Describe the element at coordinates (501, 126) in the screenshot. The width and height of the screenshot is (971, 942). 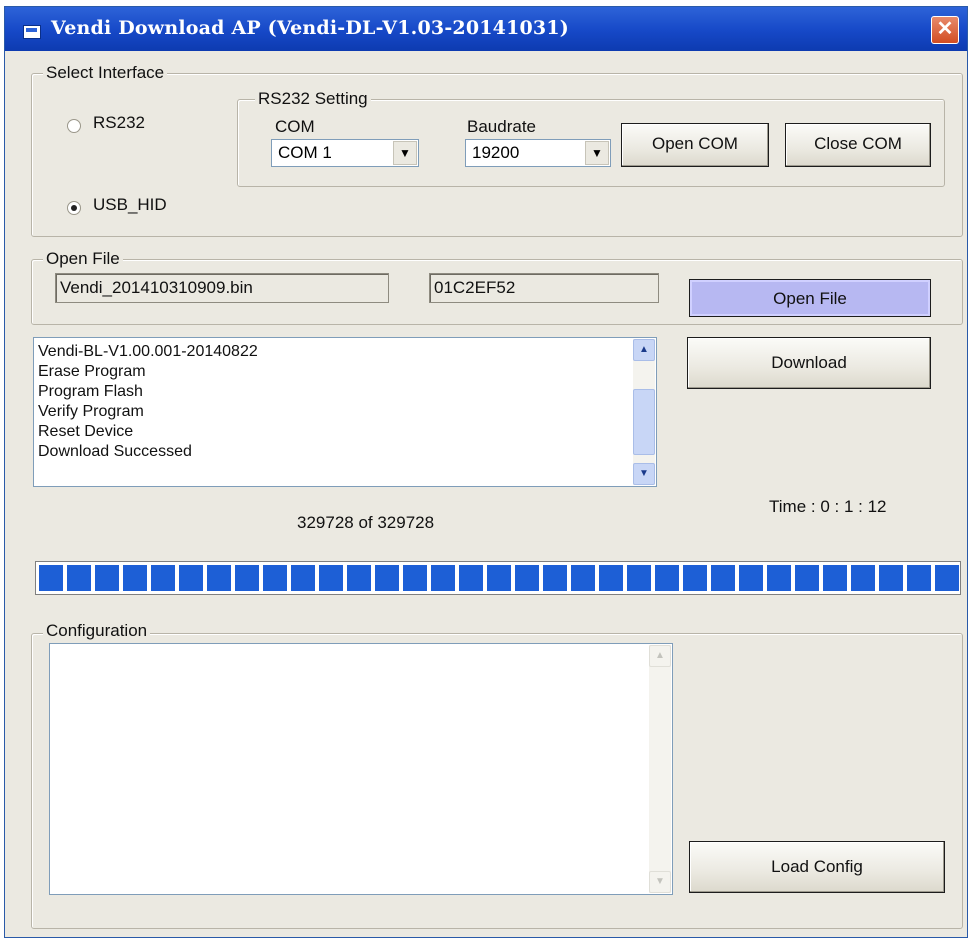
I see `baudrate-label: Baudrate` at that location.